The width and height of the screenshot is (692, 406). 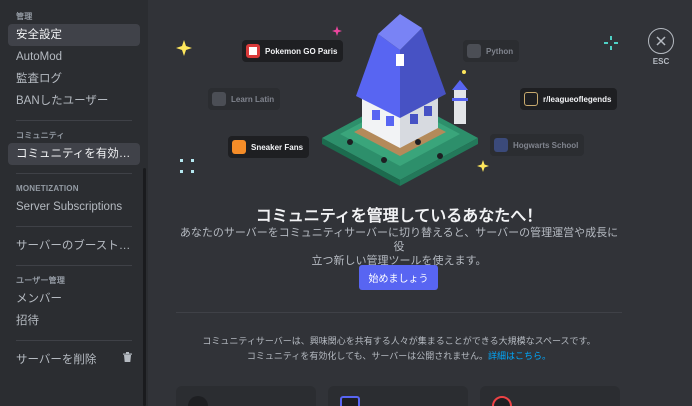 What do you see at coordinates (74, 35) in the screenshot?
I see `sidebar-item-safety: 安全設定` at bounding box center [74, 35].